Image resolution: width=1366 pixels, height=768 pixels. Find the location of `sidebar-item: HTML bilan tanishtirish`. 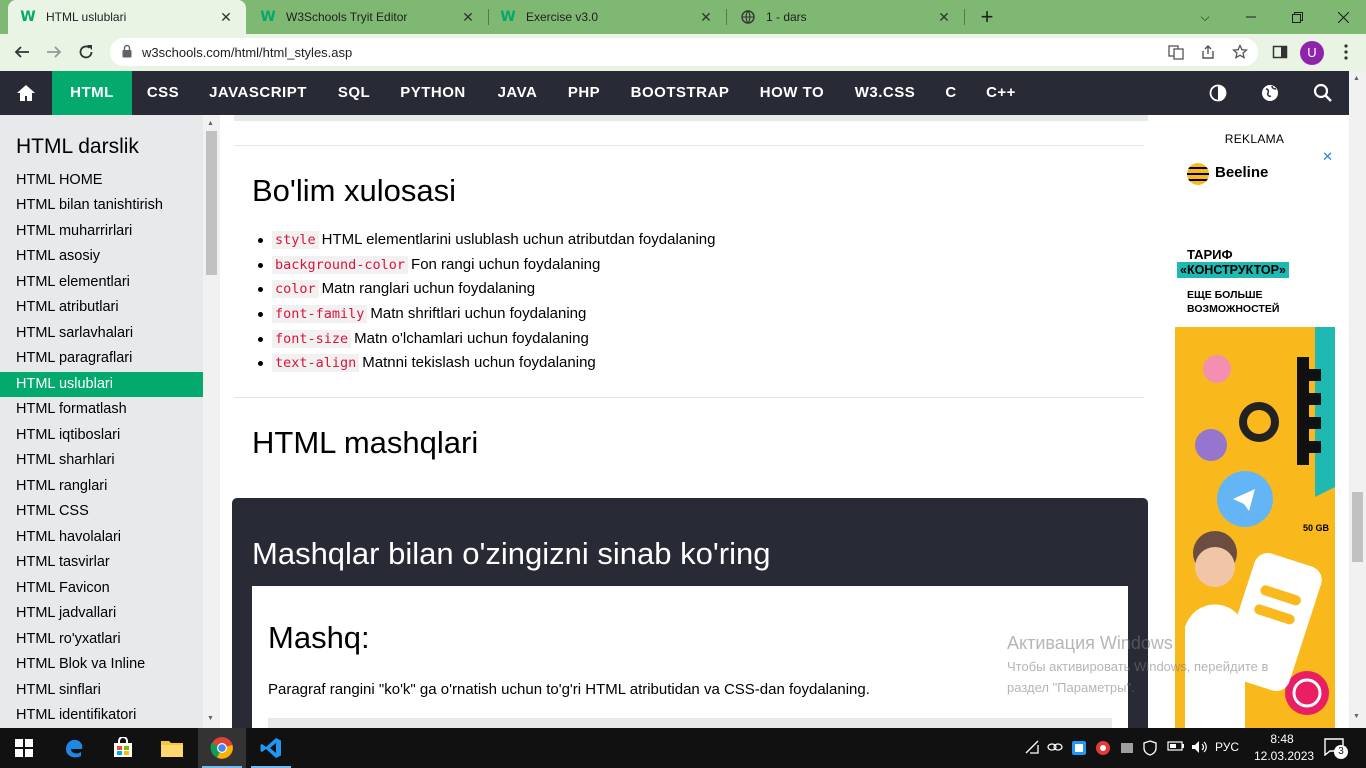

sidebar-item: HTML bilan tanishtirish is located at coordinates (101, 205).